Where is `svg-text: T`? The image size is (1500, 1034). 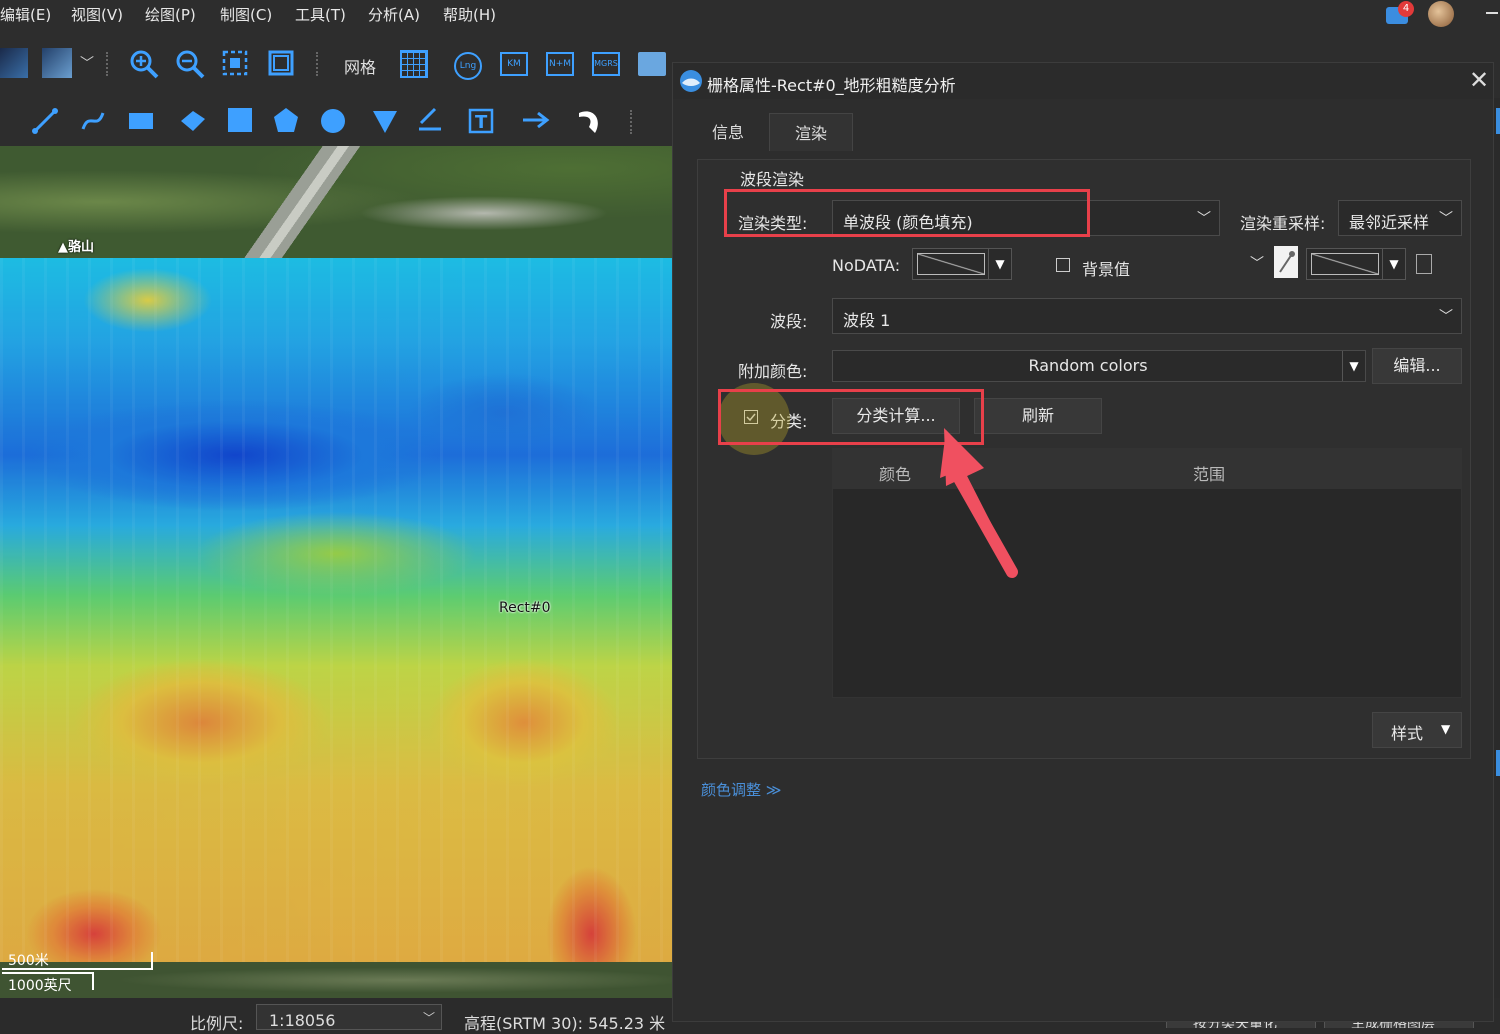
svg-text: T is located at coordinates (481, 122).